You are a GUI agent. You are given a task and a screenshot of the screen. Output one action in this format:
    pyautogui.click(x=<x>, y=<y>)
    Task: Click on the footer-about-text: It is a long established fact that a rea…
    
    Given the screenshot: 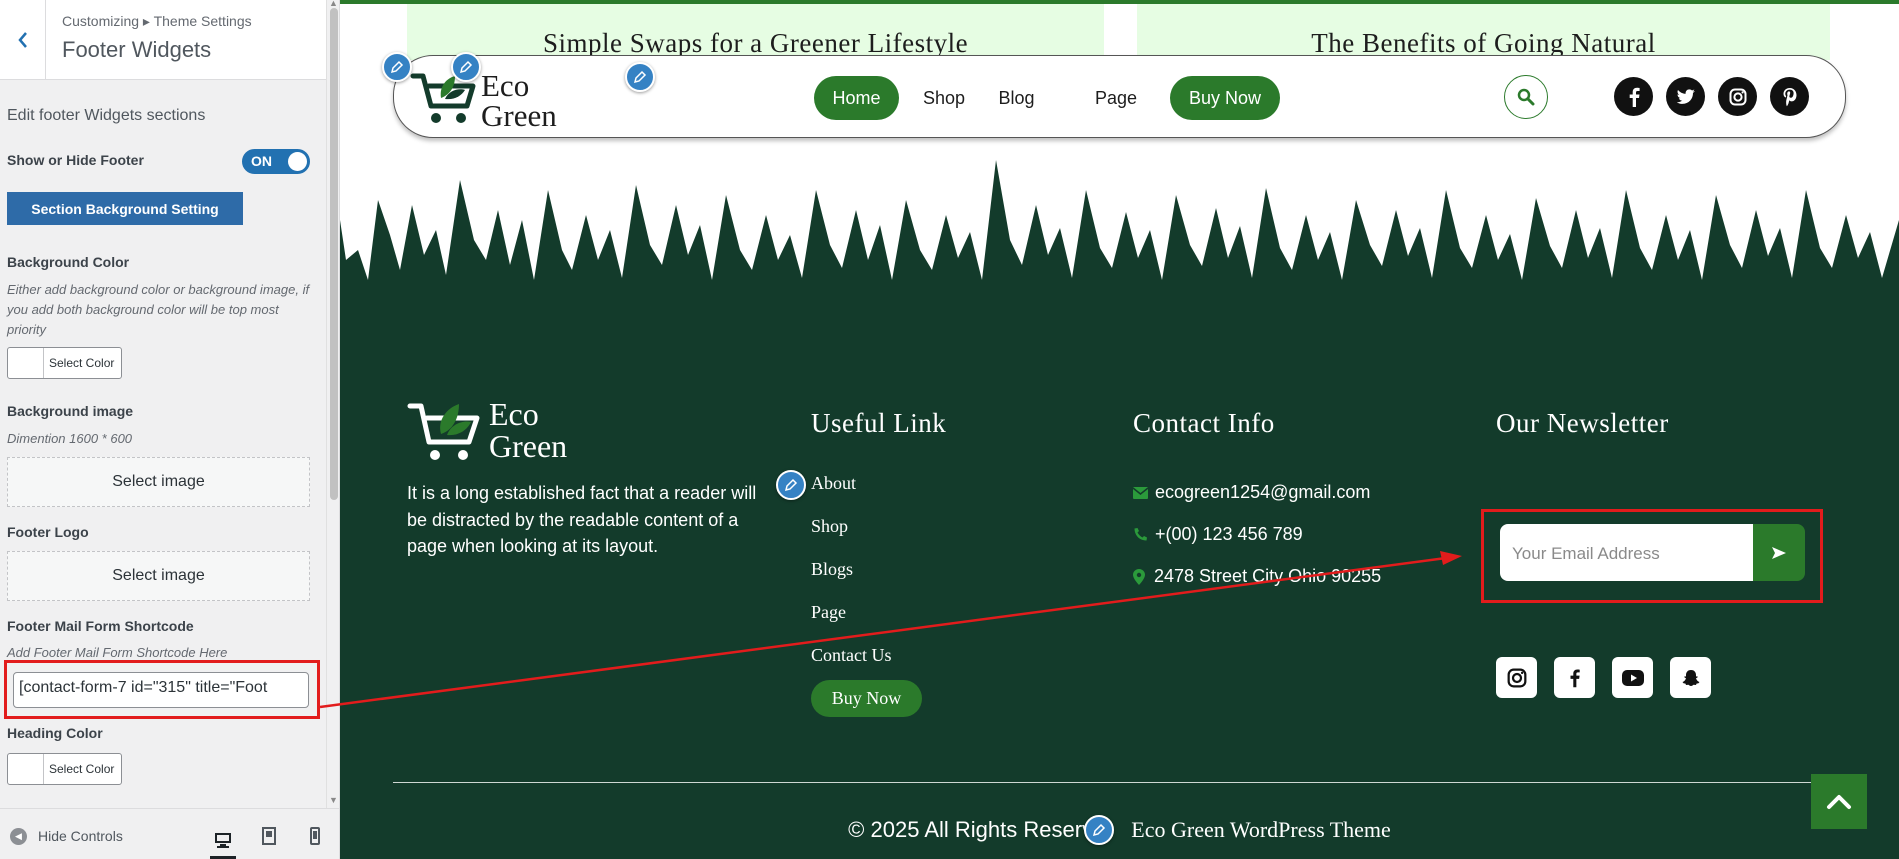 What is the action you would take?
    pyautogui.click(x=582, y=519)
    